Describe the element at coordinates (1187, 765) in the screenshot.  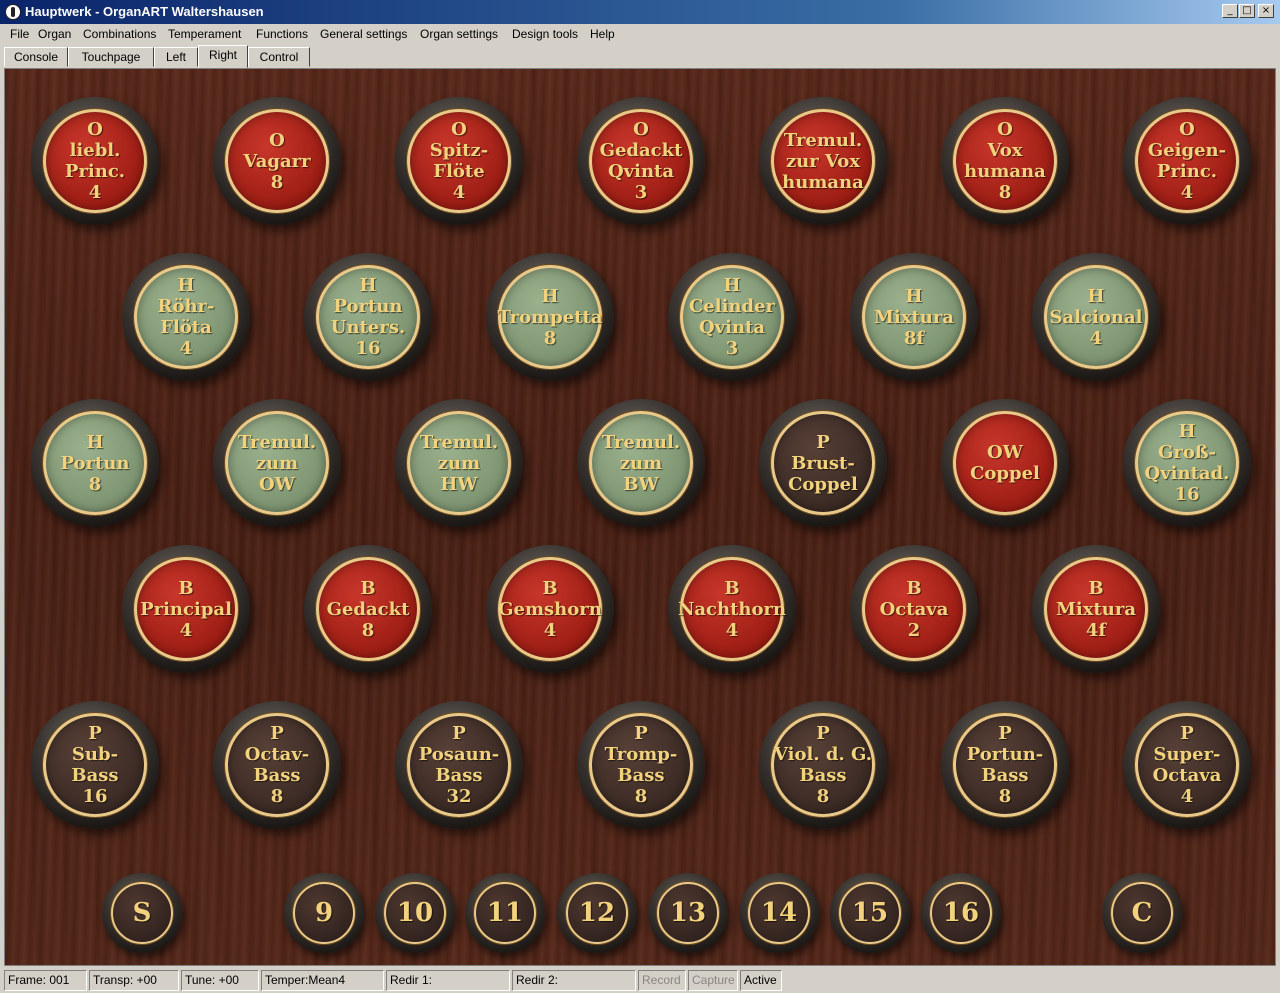
I see `stop-knob: P Super- Octava 4` at that location.